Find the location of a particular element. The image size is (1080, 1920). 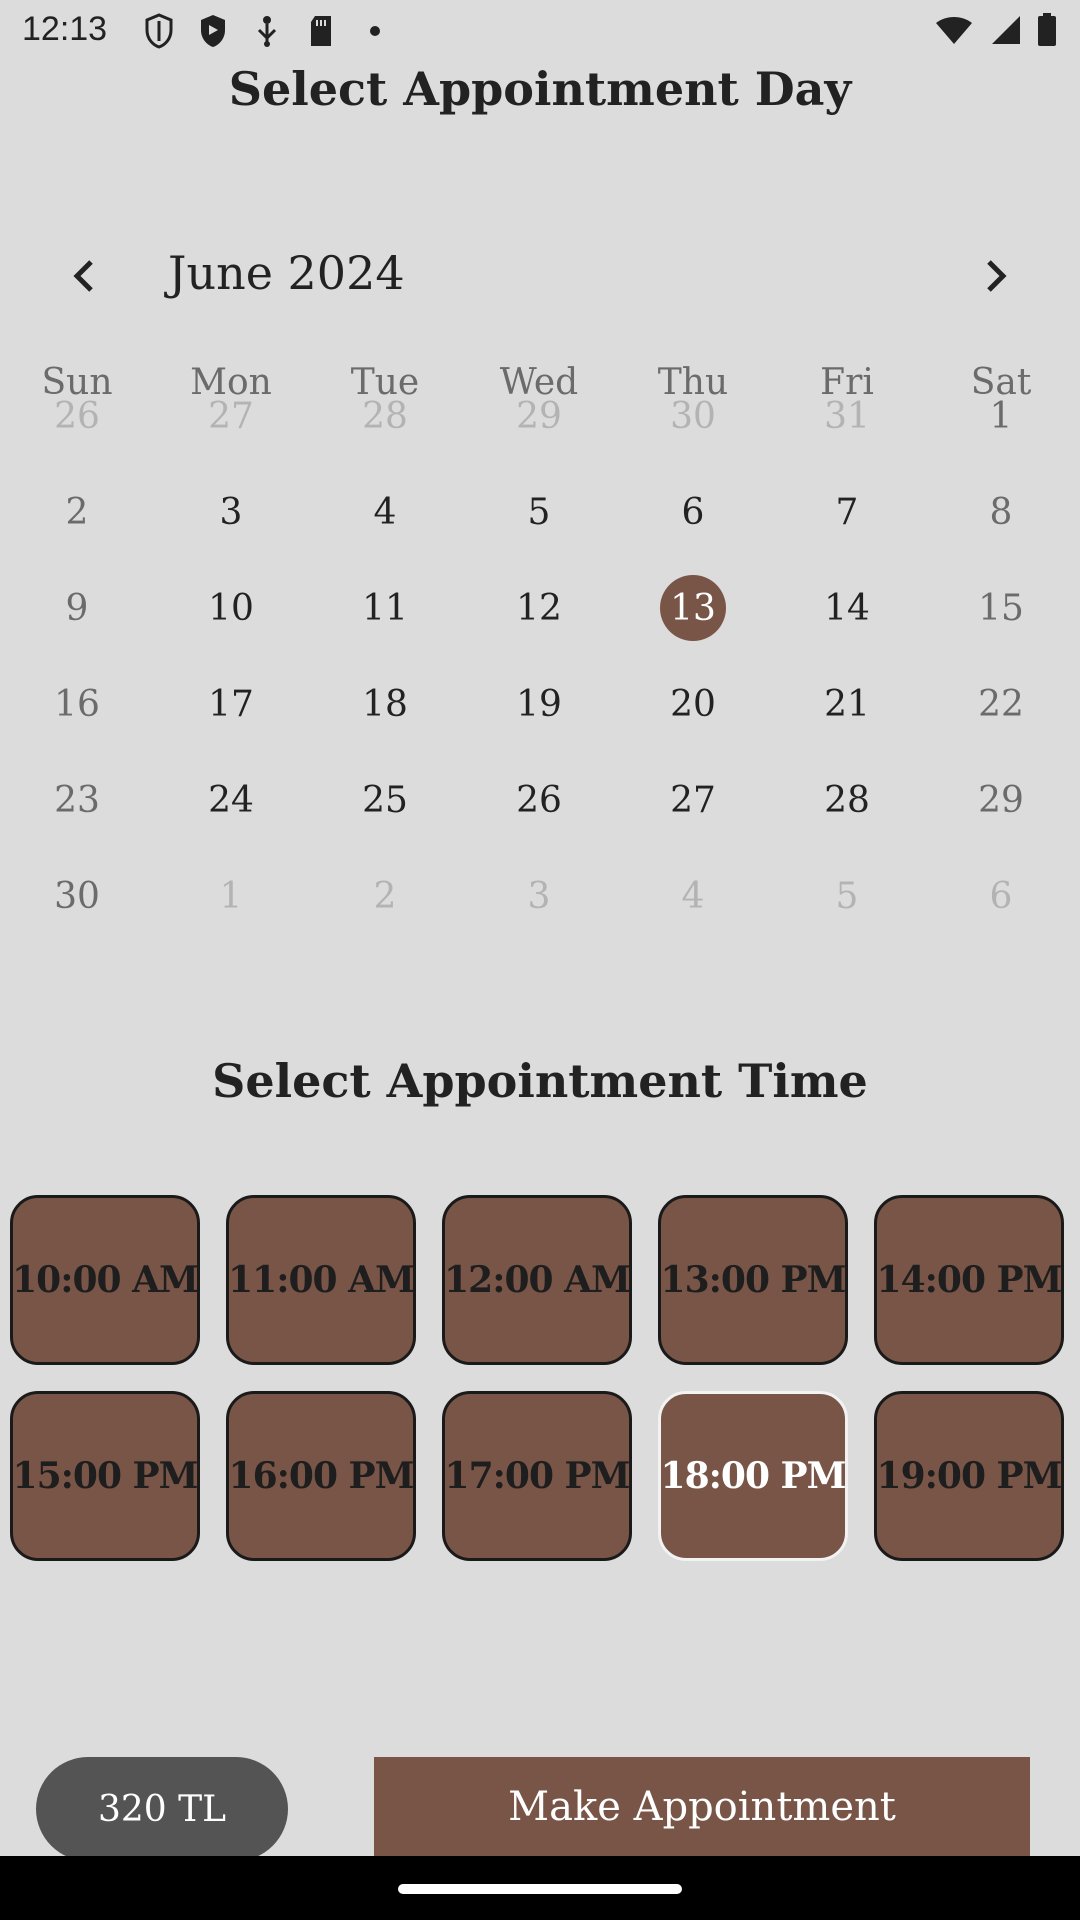

calendar-day-number: 11 is located at coordinates (385, 608).